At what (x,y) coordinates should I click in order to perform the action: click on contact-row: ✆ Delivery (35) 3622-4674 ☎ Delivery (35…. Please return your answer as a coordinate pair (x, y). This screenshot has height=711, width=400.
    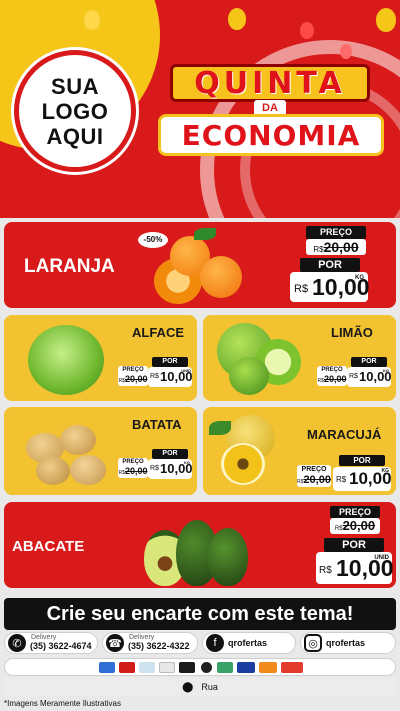
    Looking at the image, I should click on (200, 644).